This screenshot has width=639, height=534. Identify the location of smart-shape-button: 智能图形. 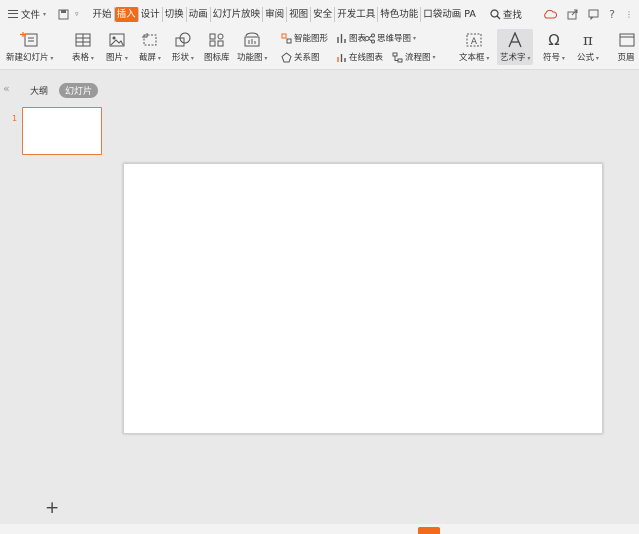
(304, 38).